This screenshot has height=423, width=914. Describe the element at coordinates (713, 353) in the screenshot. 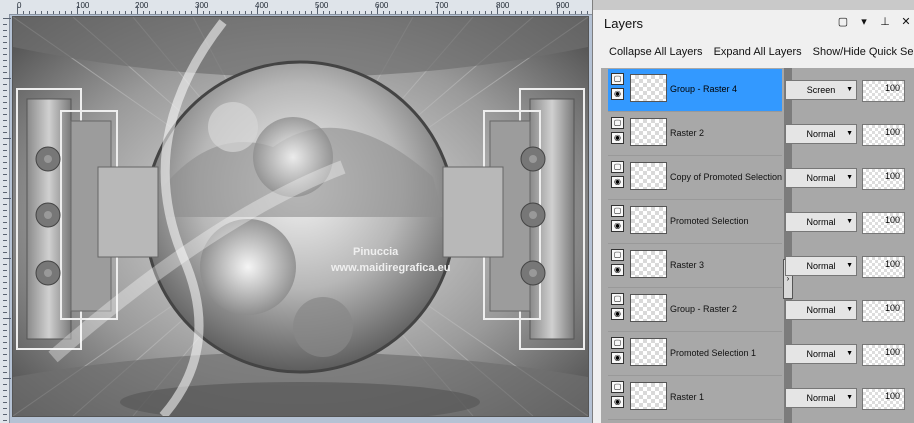

I see `layer-name: Promoted Selection 1` at that location.